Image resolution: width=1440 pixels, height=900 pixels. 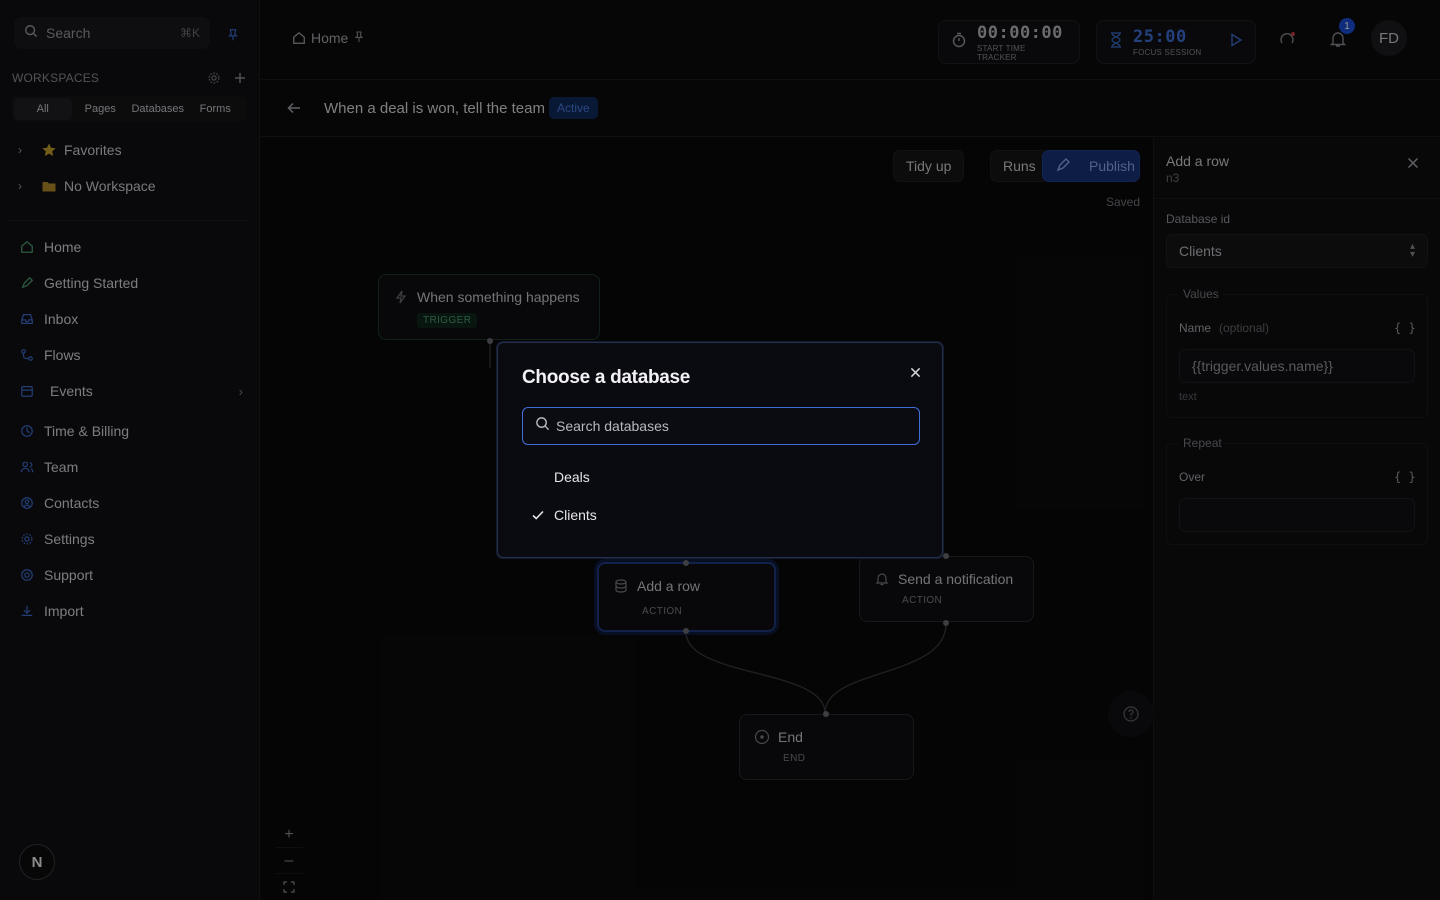 I want to click on close-icon, so click(x=915, y=372).